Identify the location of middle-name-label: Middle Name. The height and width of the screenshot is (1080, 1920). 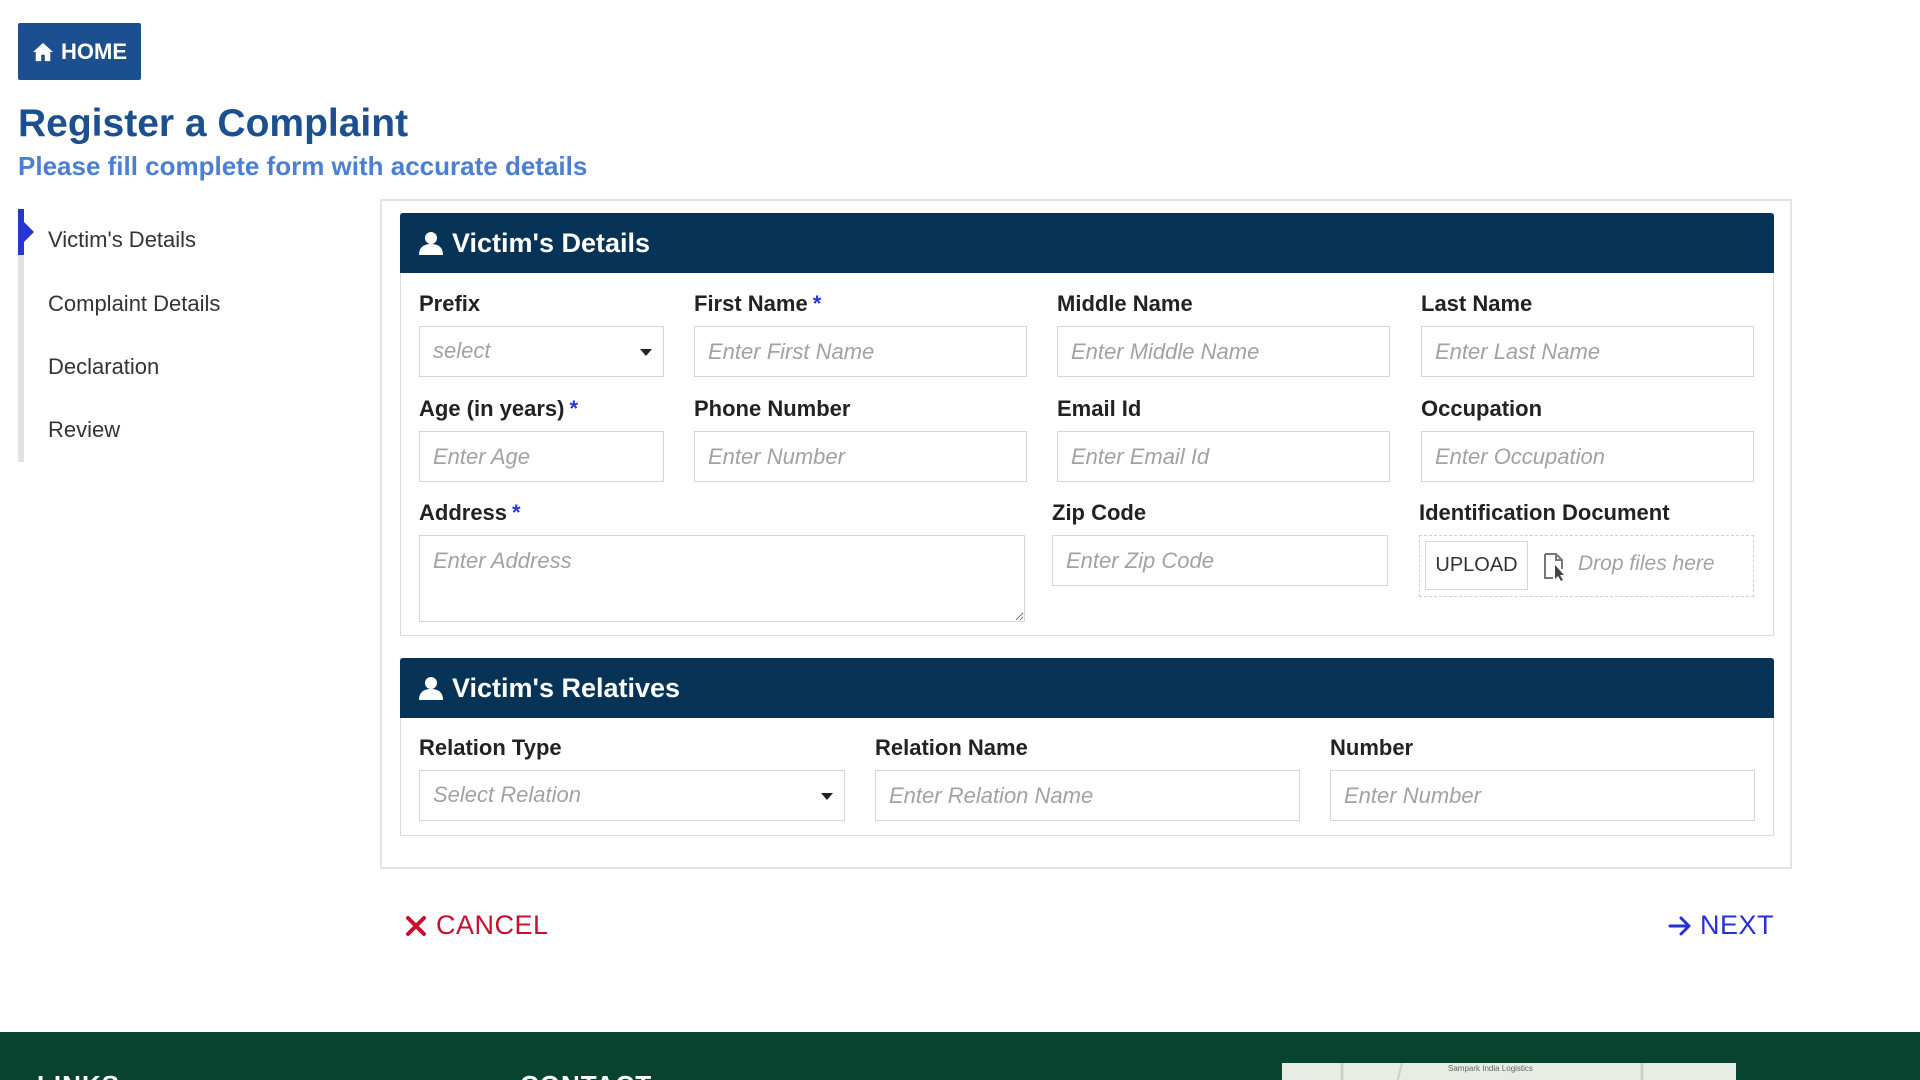
(1125, 303).